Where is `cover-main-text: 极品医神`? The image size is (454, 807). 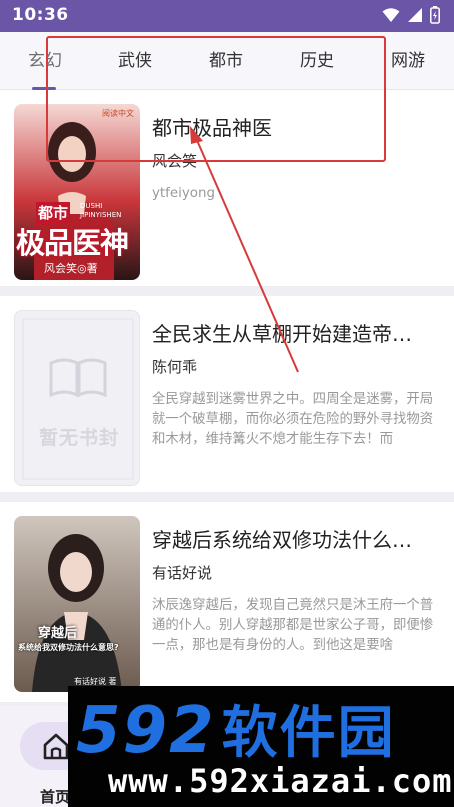
cover-main-text: 极品医神 is located at coordinates (72, 243).